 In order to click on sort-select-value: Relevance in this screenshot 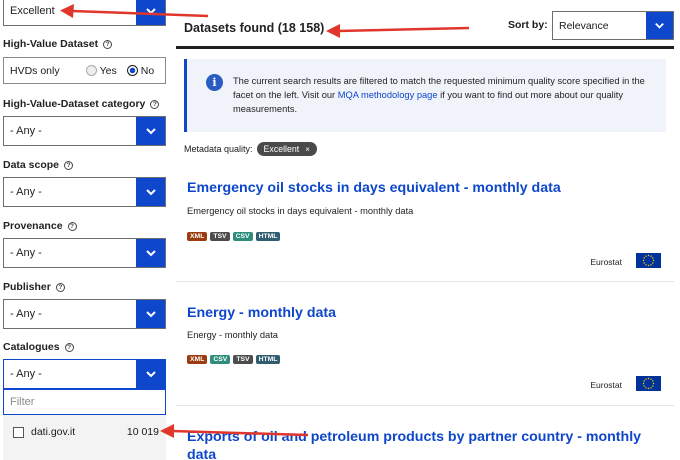, I will do `click(584, 25)`.